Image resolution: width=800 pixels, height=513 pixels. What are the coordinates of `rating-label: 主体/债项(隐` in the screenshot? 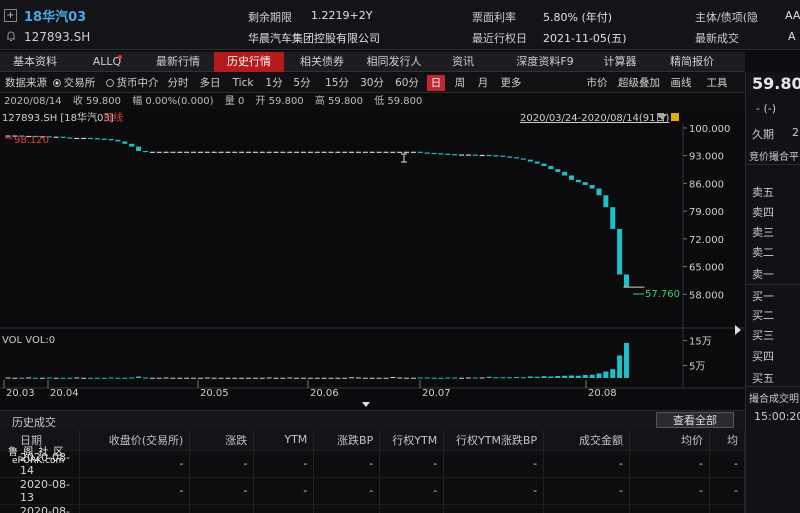 It's located at (726, 17).